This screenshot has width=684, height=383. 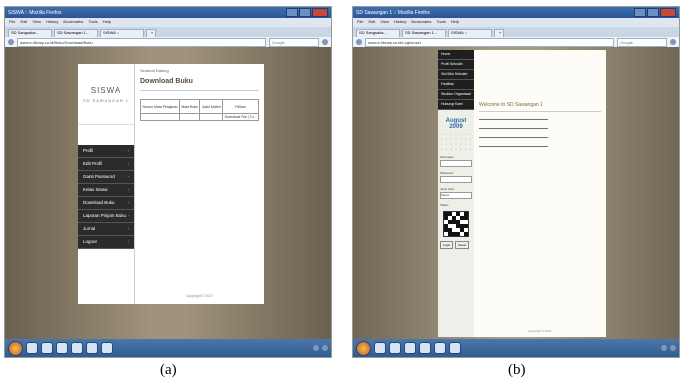 I want to click on url-bar: www.e-library.co.id/Login/user, so click(x=489, y=42).